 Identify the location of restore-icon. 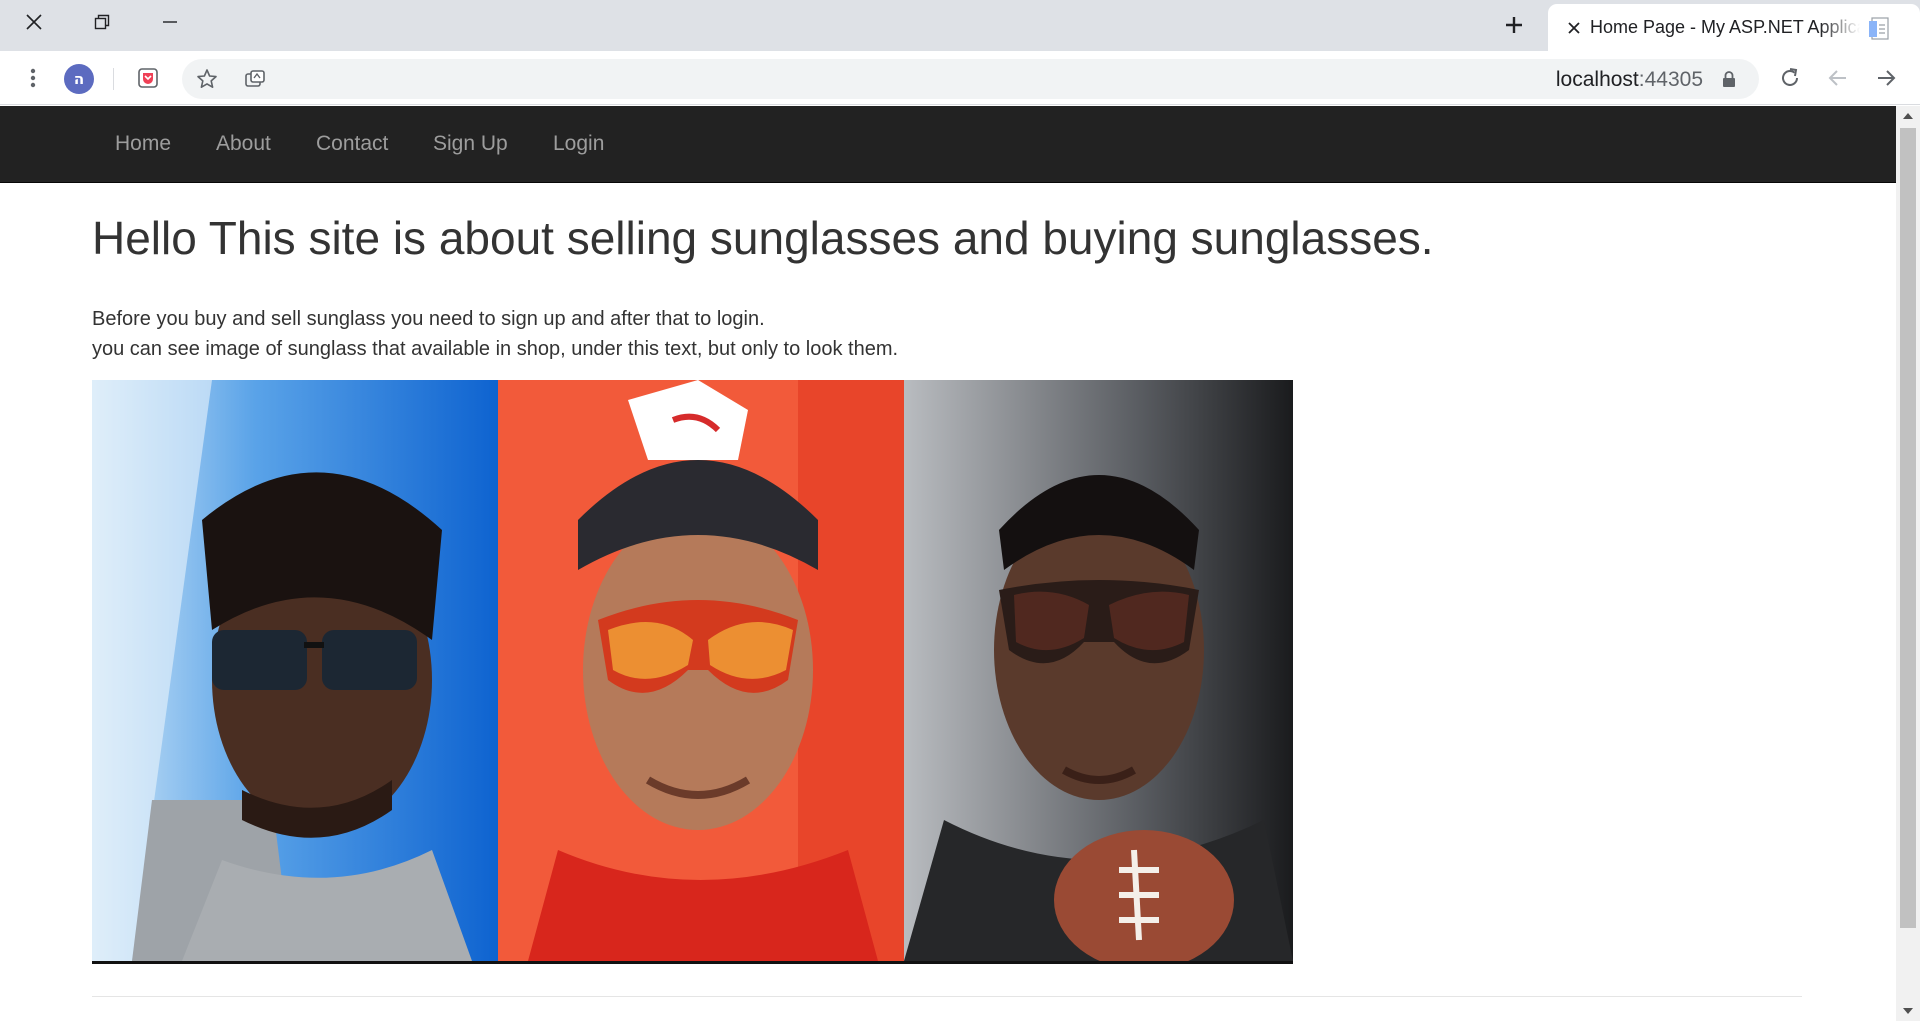
(102, 21).